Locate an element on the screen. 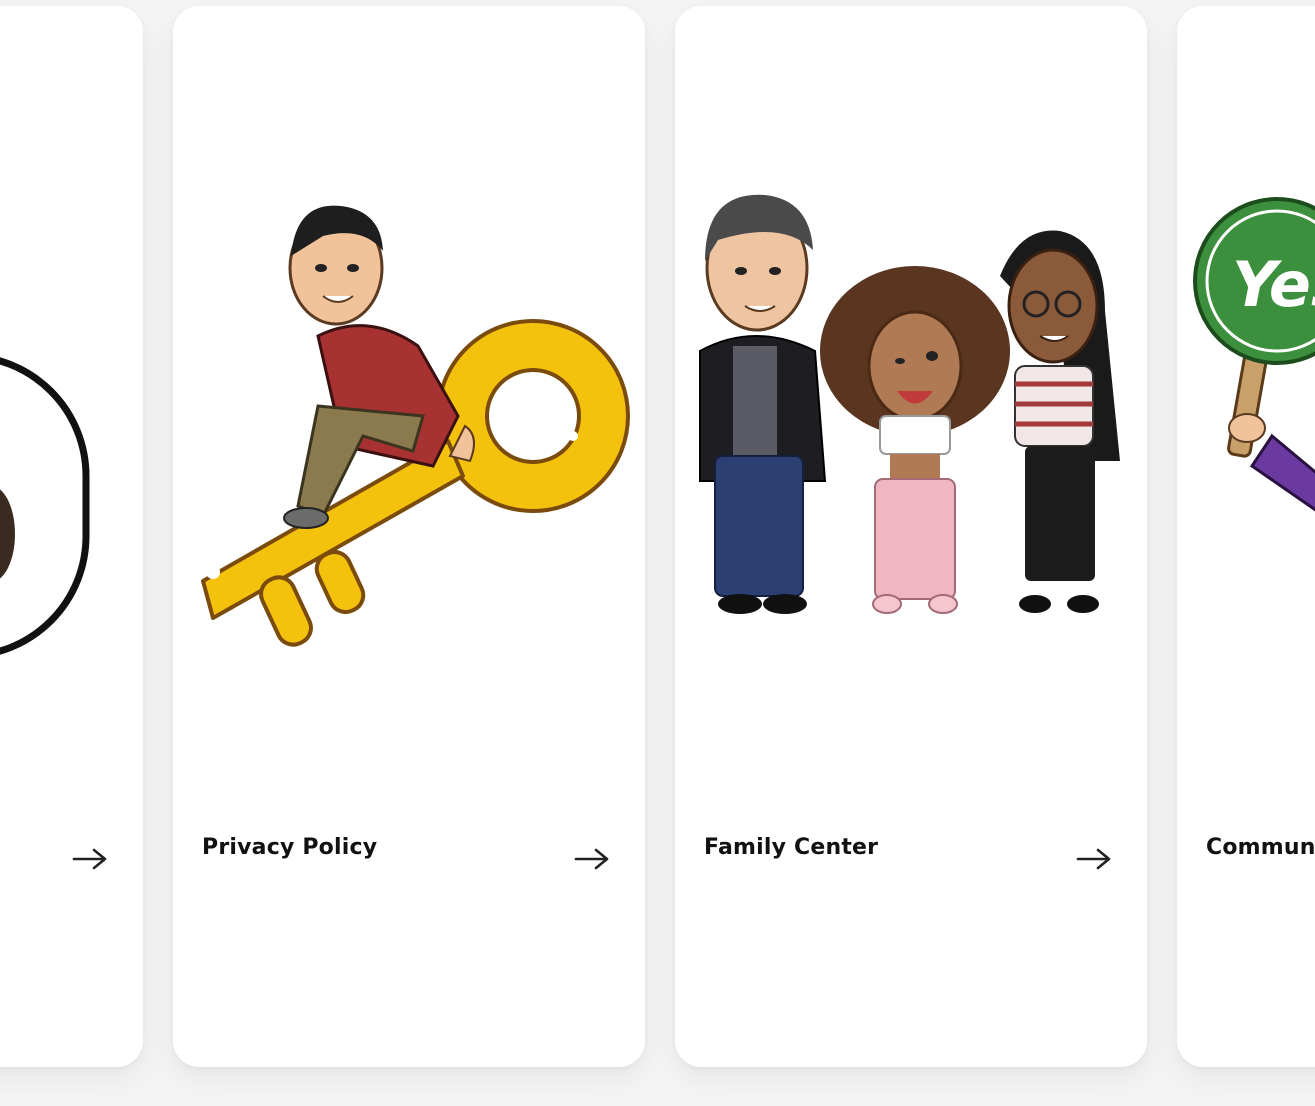  card-illustration: Yes is located at coordinates (1246, 386).